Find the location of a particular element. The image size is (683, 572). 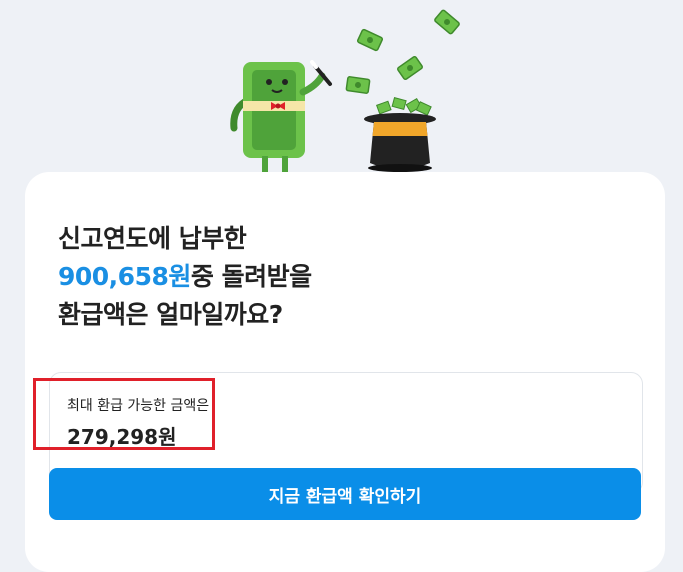

headline: 신고연도에 납부한 900,658원중 돌려받을 환급액은 얼마일까요? is located at coordinates (185, 277).